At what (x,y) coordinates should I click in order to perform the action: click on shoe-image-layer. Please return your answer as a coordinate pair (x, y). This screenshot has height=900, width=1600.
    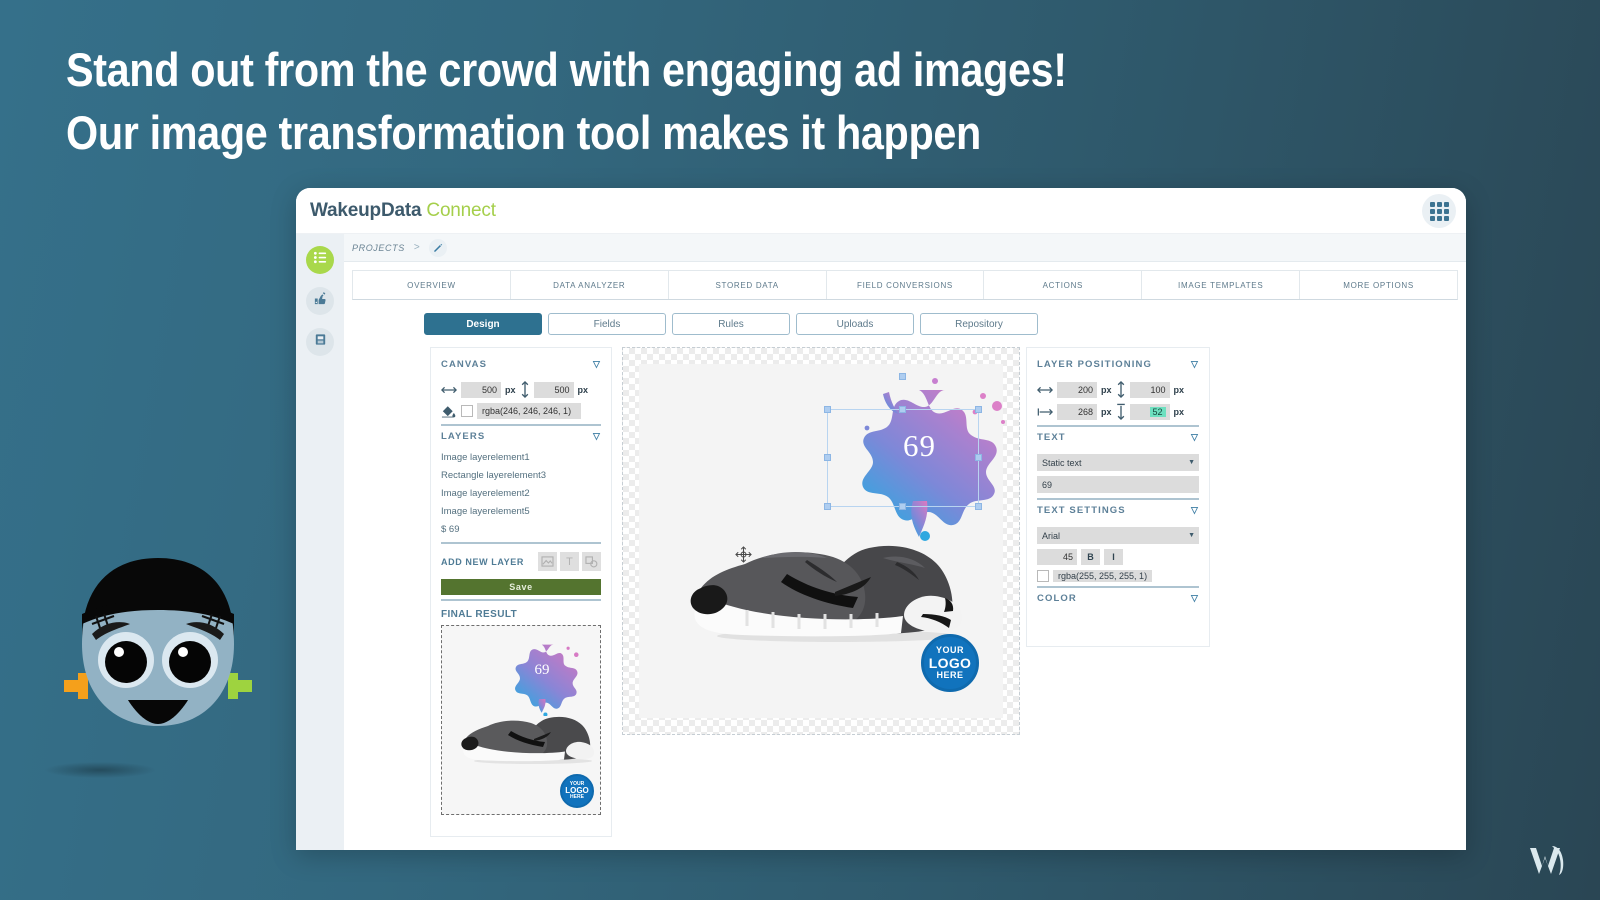
    Looking at the image, I should click on (827, 579).